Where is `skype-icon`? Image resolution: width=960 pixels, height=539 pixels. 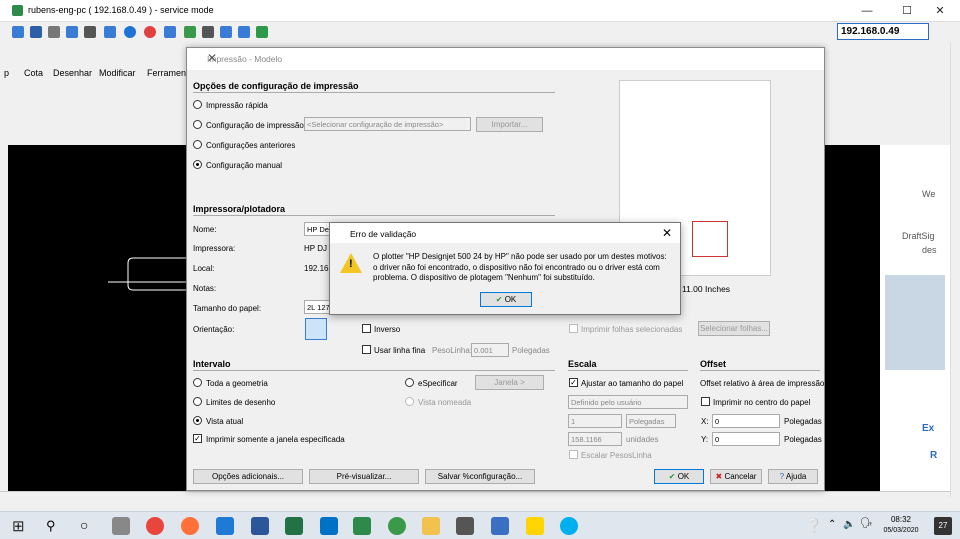
skype-icon is located at coordinates (569, 526).